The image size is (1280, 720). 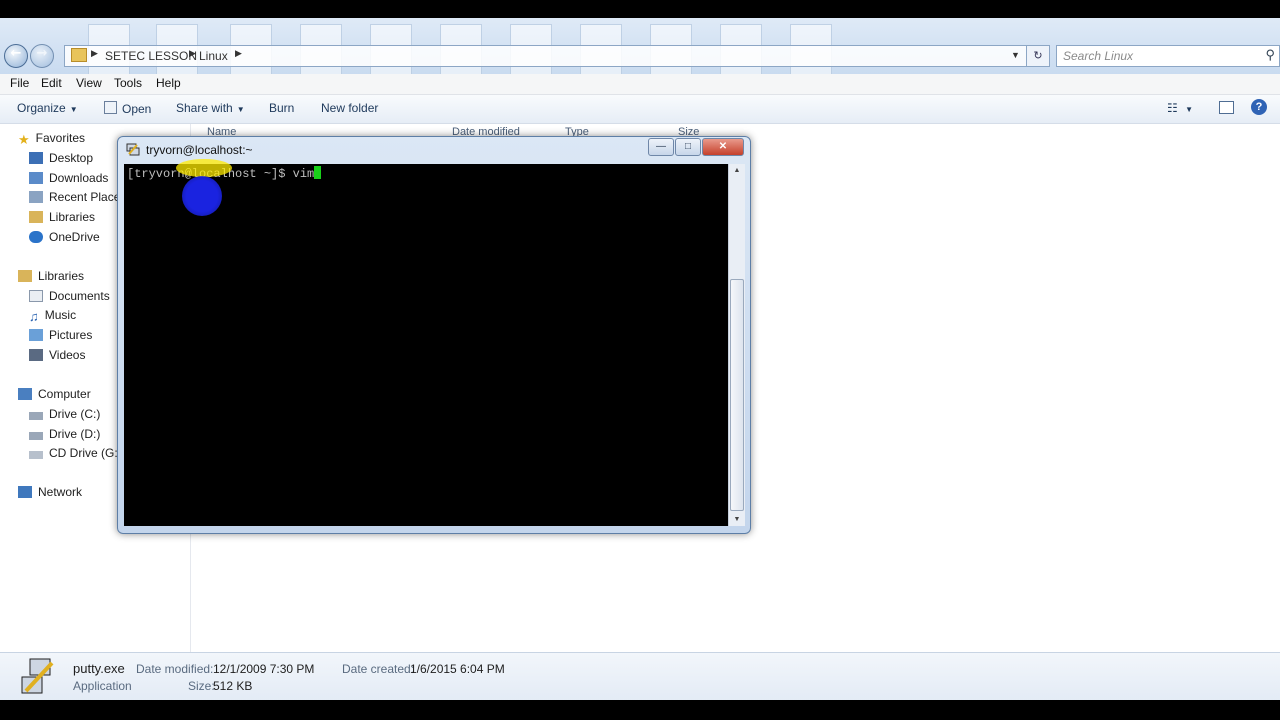 I want to click on nav-label: Recent Places, so click(x=88, y=197).